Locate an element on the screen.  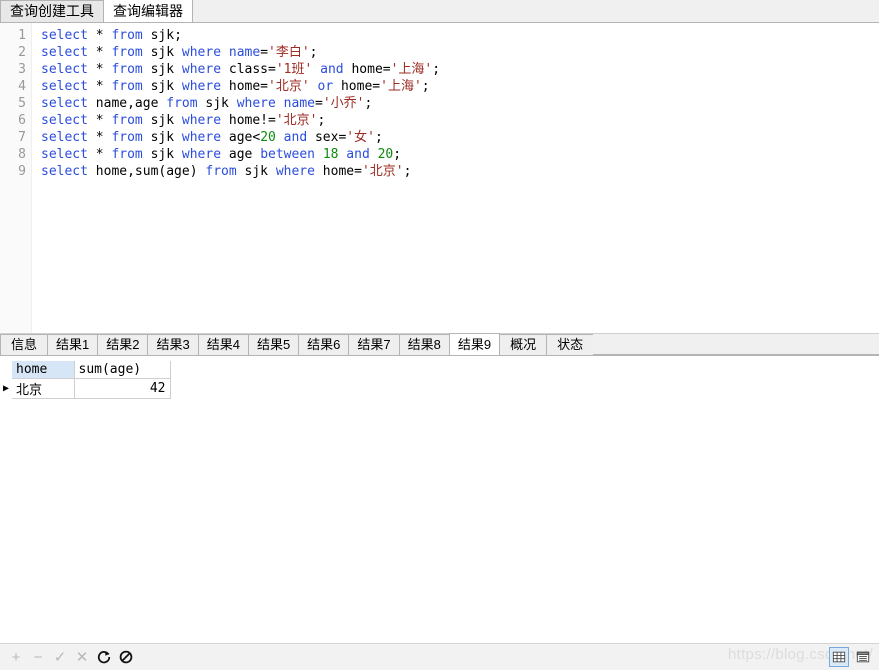
line-number: 2 is located at coordinates (22, 52).